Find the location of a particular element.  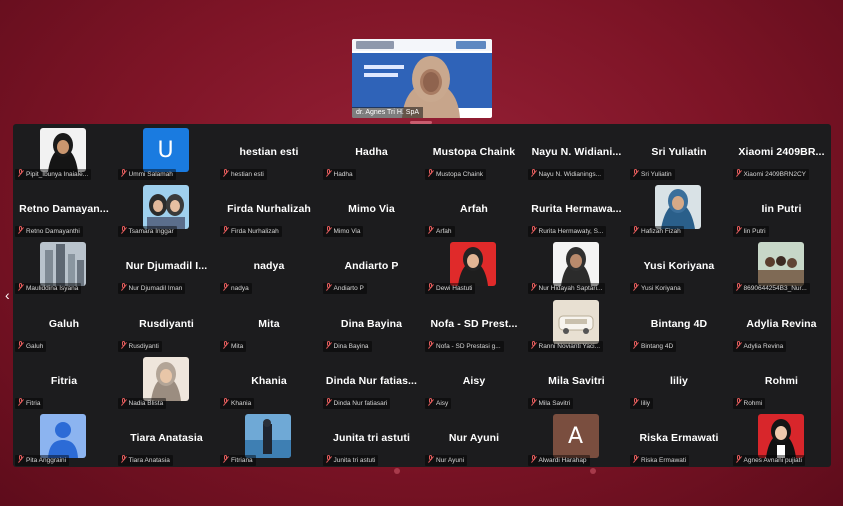

participant-tile: Hadha Hadha is located at coordinates (372, 152).